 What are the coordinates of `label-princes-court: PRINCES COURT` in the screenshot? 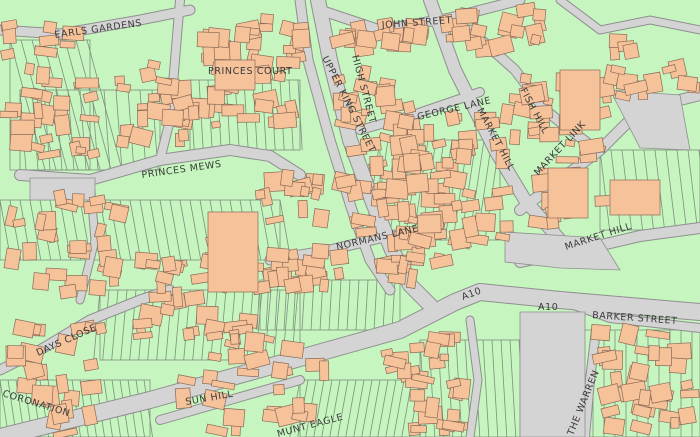 It's located at (250, 71).